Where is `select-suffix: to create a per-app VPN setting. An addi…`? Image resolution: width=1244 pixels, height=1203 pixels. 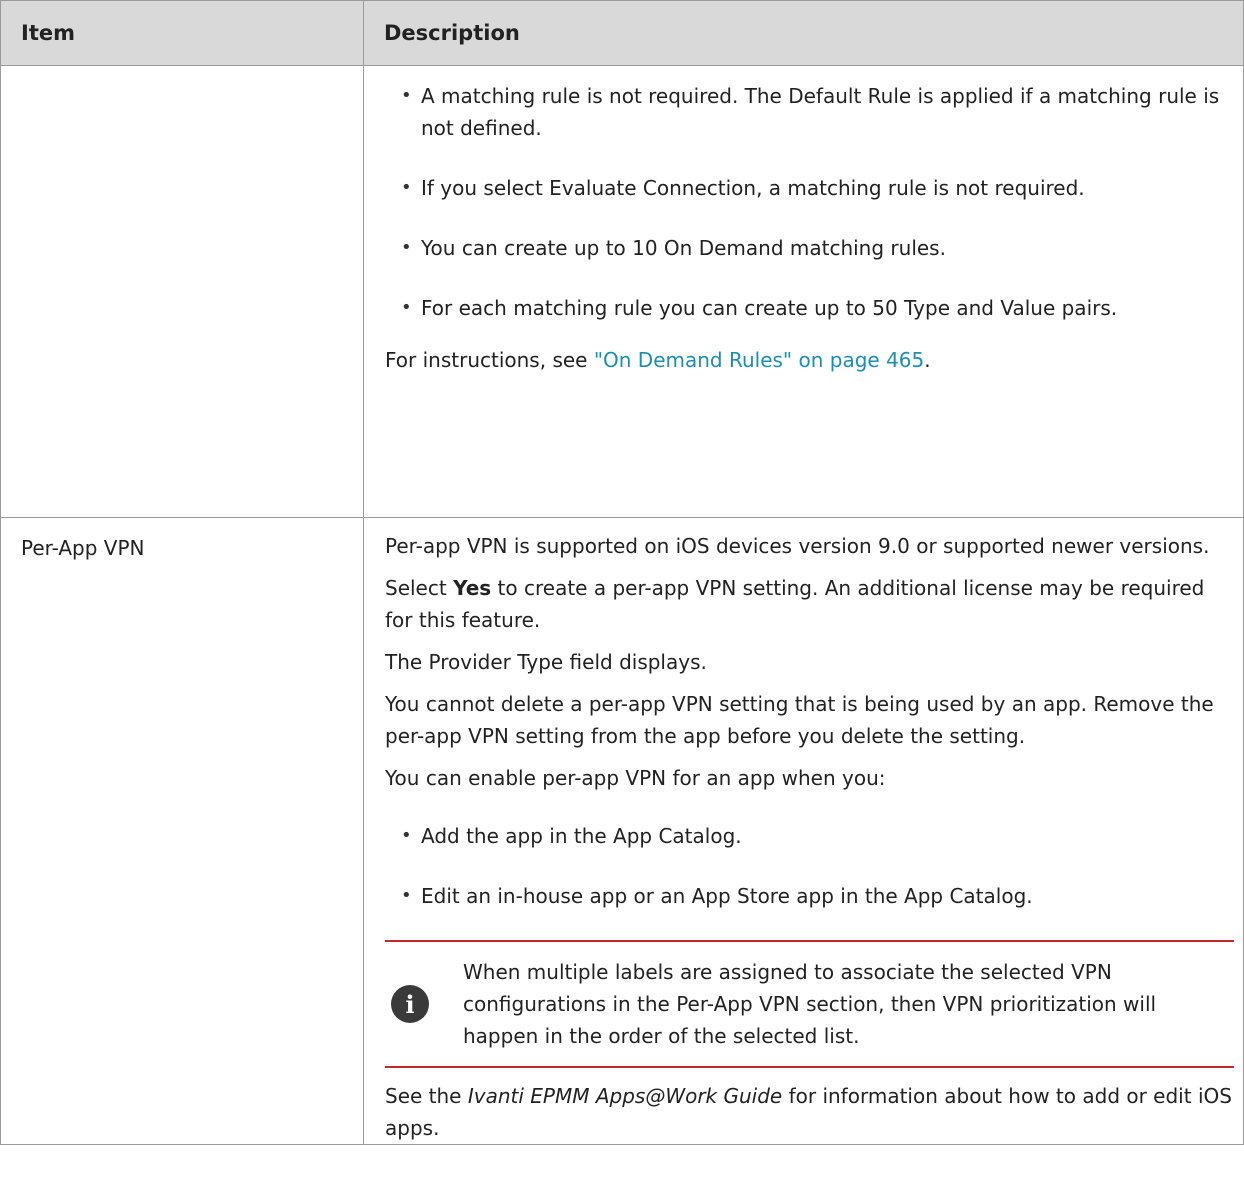 select-suffix: to create a per-app VPN setting. An addi… is located at coordinates (795, 604).